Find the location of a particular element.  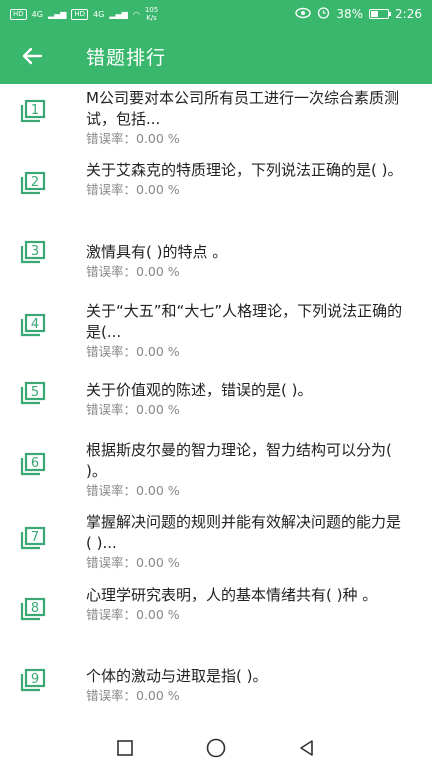

square-icon is located at coordinates (125, 748).